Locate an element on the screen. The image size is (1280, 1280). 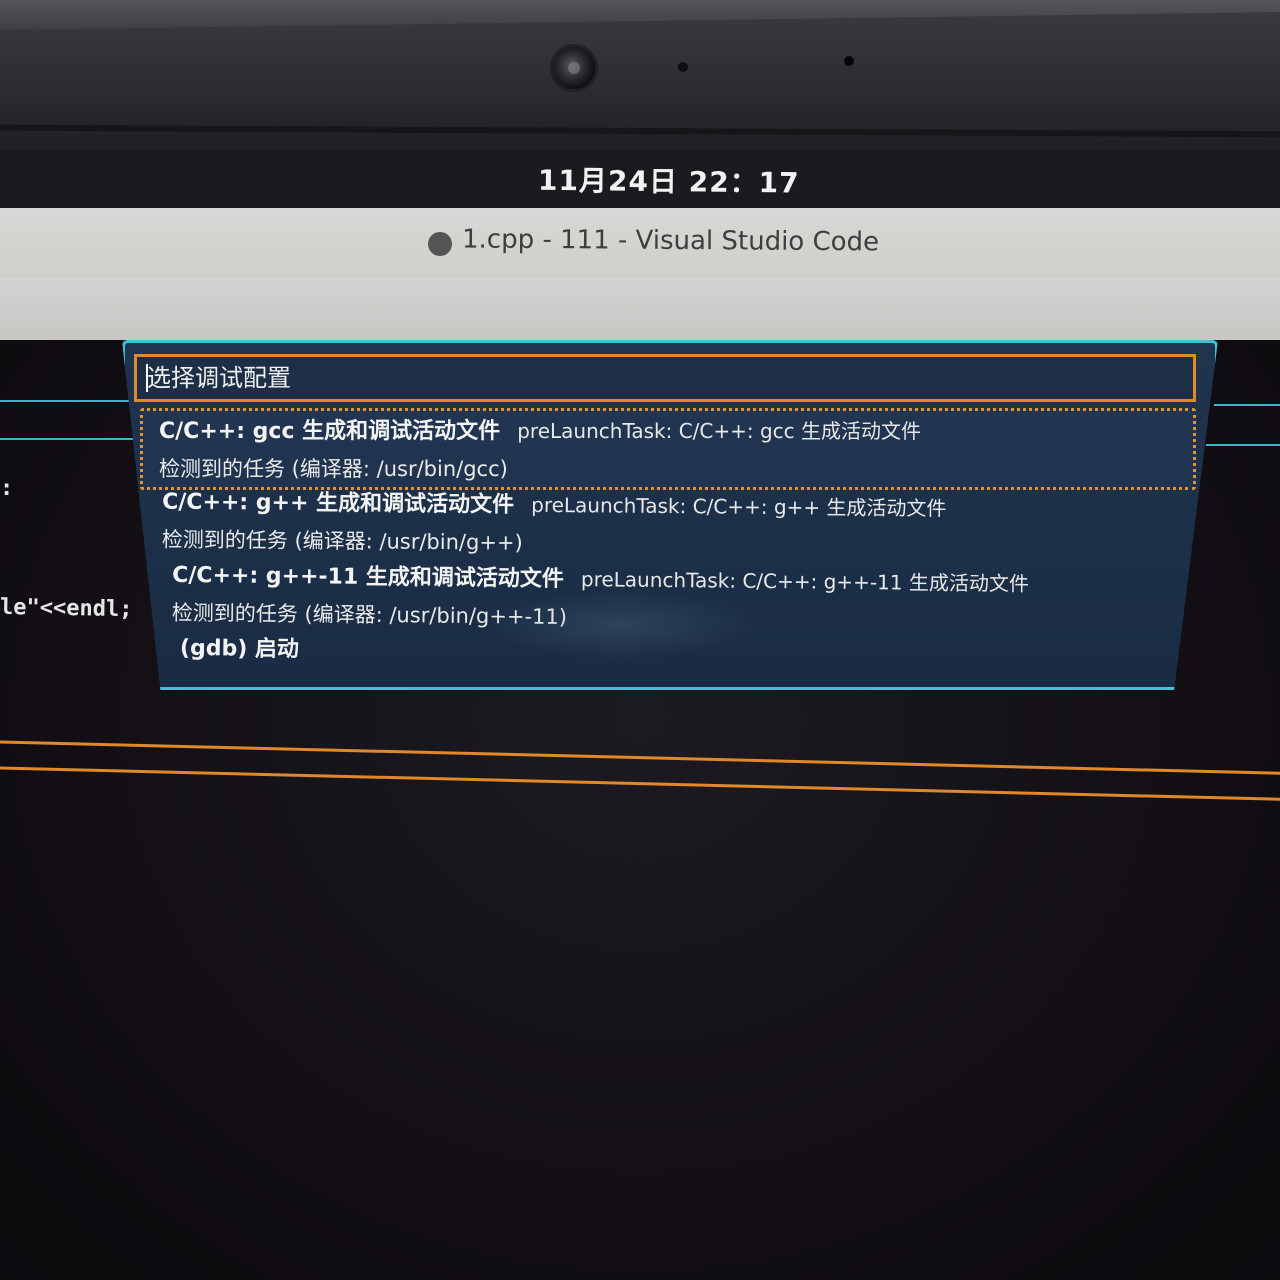
quick-pick-item-gpp: C/C++: g++ 生成和调试活动文件 preLaunchTask is located at coordinates (667, 524).